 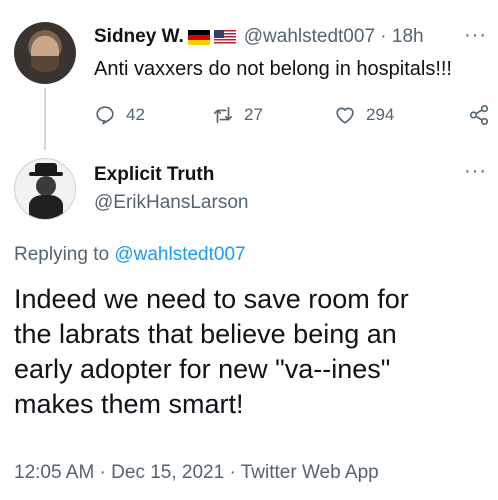 What do you see at coordinates (296, 115) in the screenshot?
I see `tweet-actions: 42 27 294` at bounding box center [296, 115].